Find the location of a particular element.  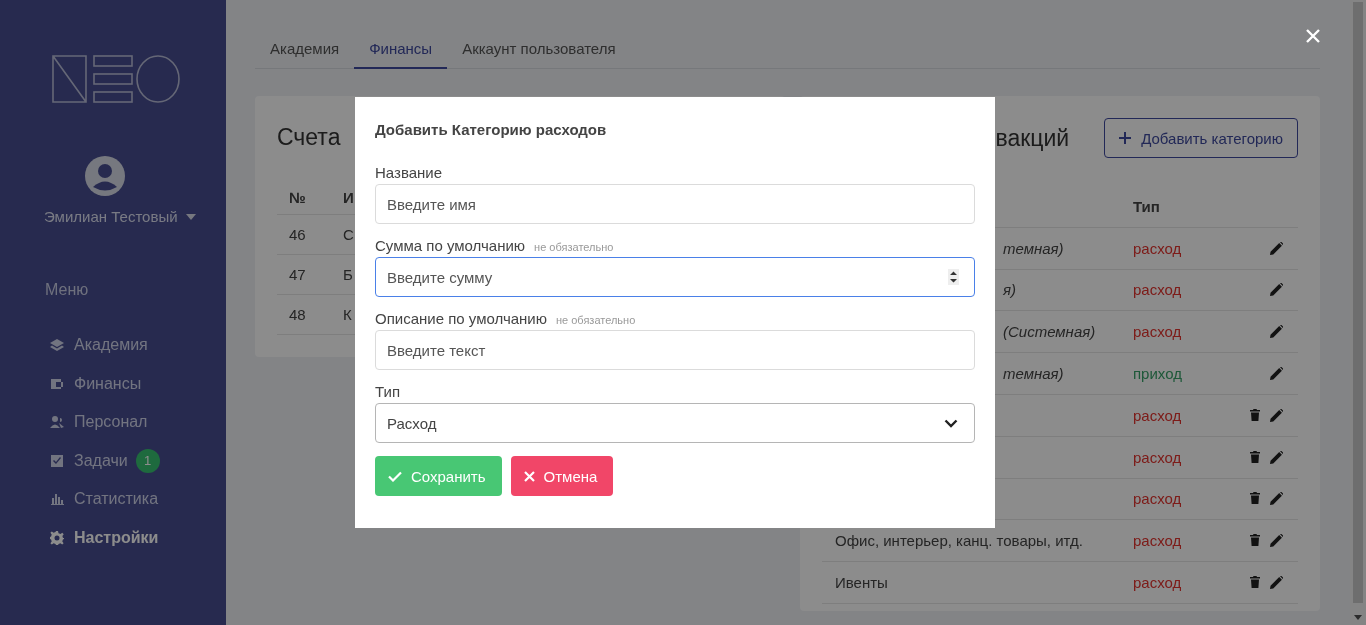

caret-icon is located at coordinates (190, 216).